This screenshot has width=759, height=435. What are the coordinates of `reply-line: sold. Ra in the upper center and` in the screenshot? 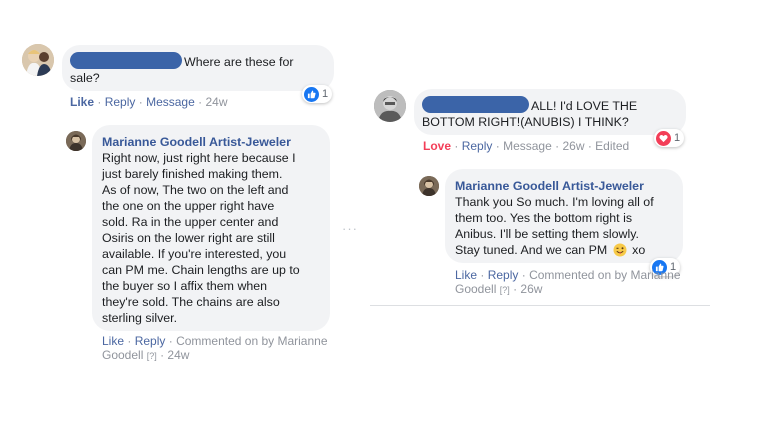 It's located at (190, 222).